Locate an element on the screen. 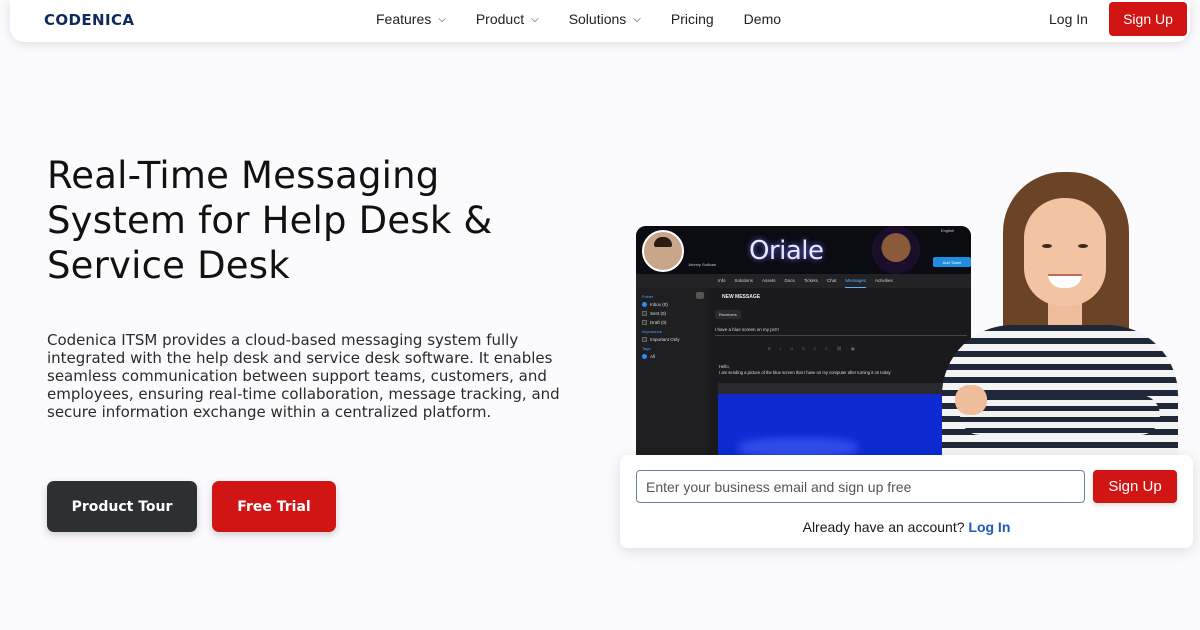 This screenshot has width=1200, height=630. sidebar-importance: Important Only is located at coordinates (673, 339).